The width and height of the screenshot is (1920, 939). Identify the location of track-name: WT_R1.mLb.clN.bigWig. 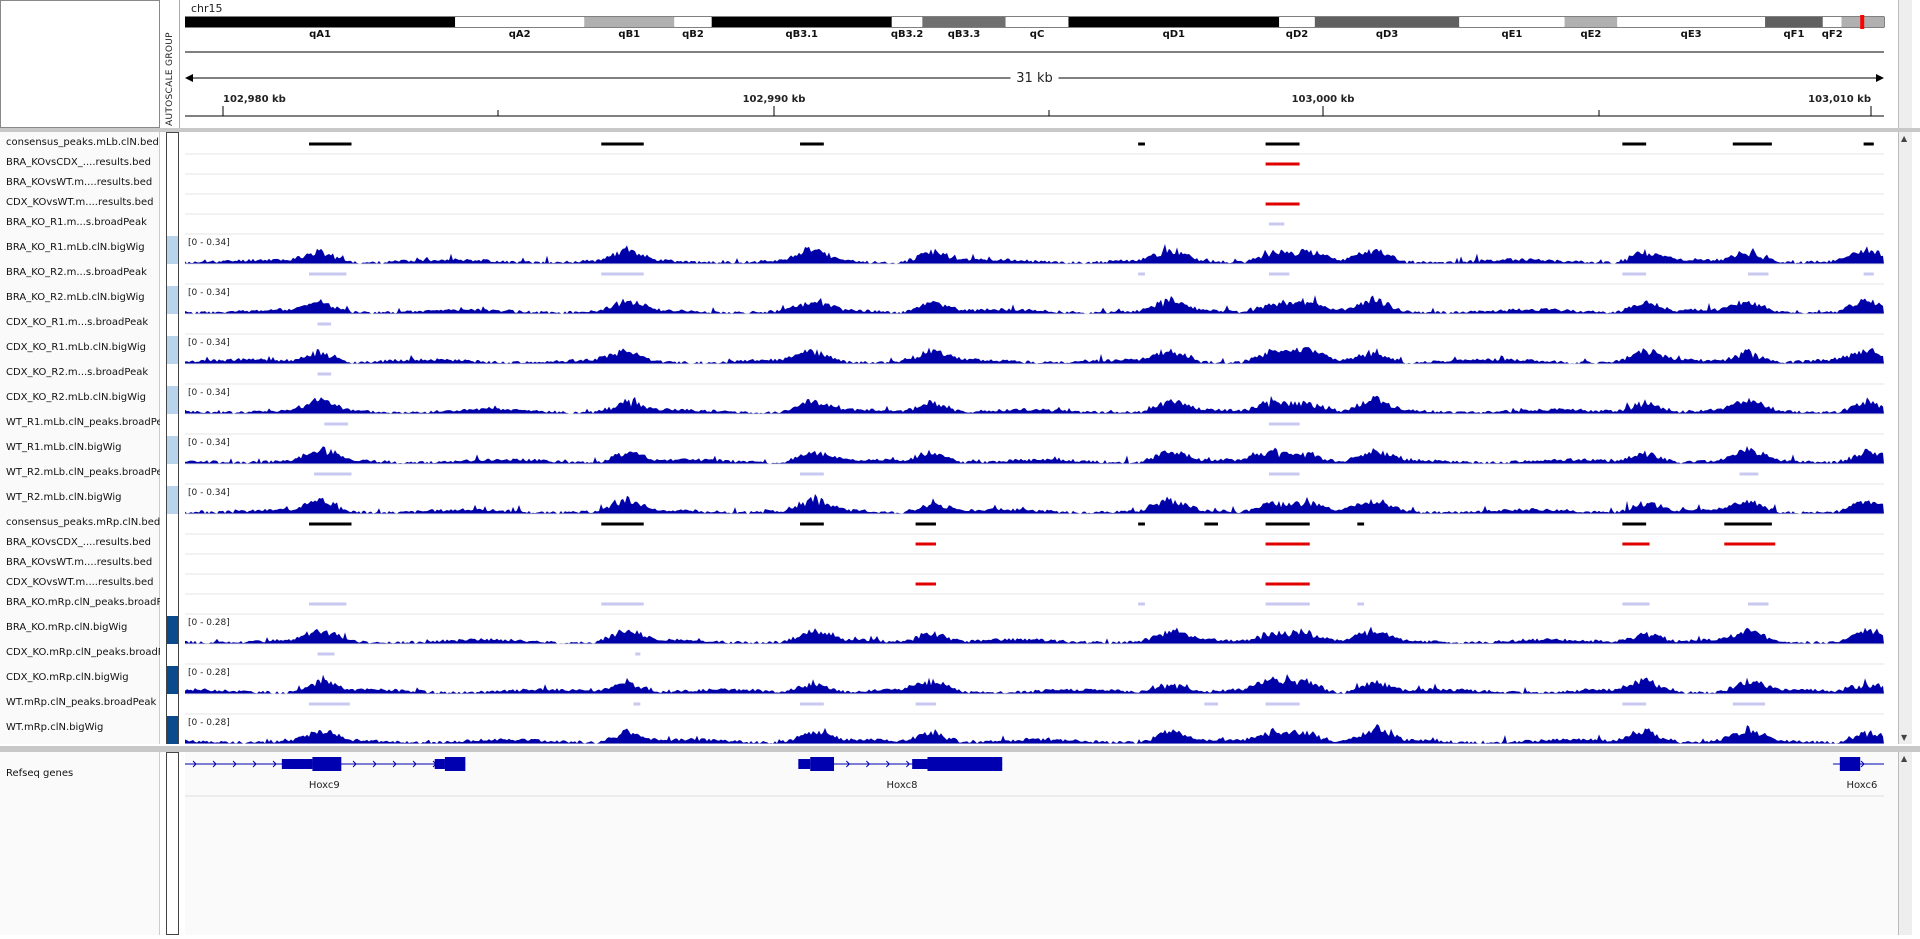
(83, 447).